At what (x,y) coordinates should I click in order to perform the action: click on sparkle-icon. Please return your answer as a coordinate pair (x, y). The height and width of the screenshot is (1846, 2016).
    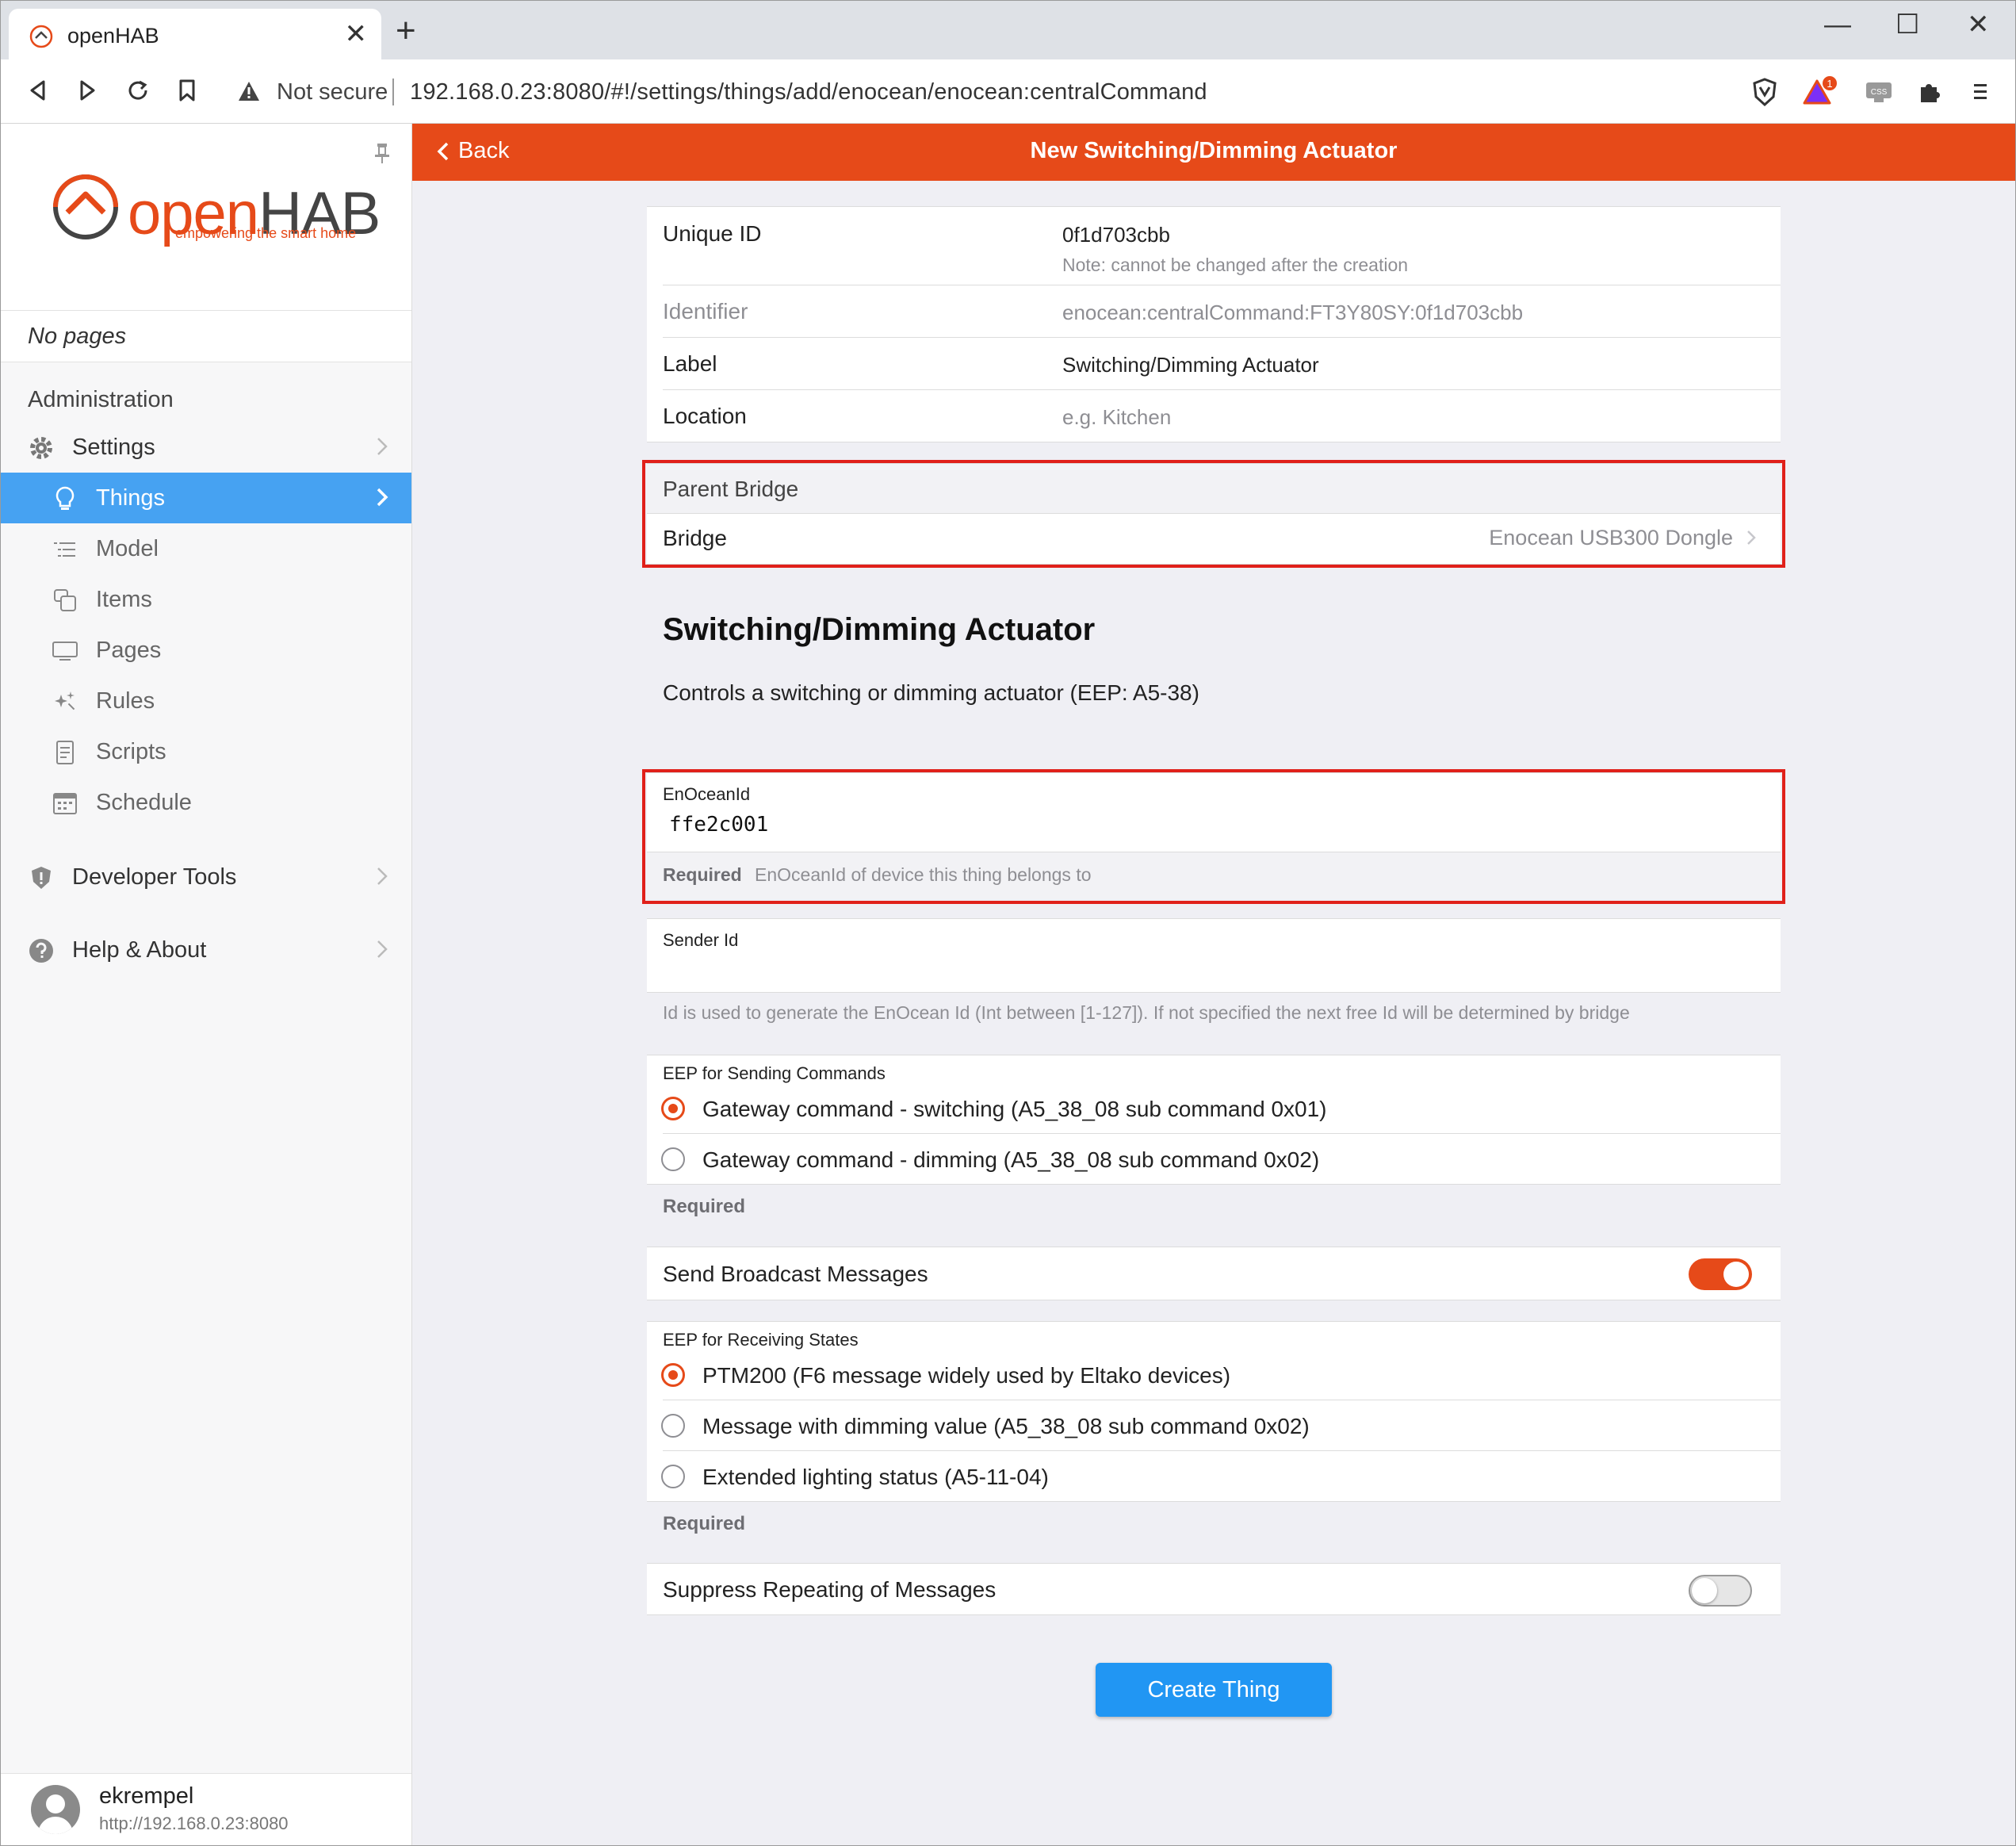
    Looking at the image, I should click on (65, 700).